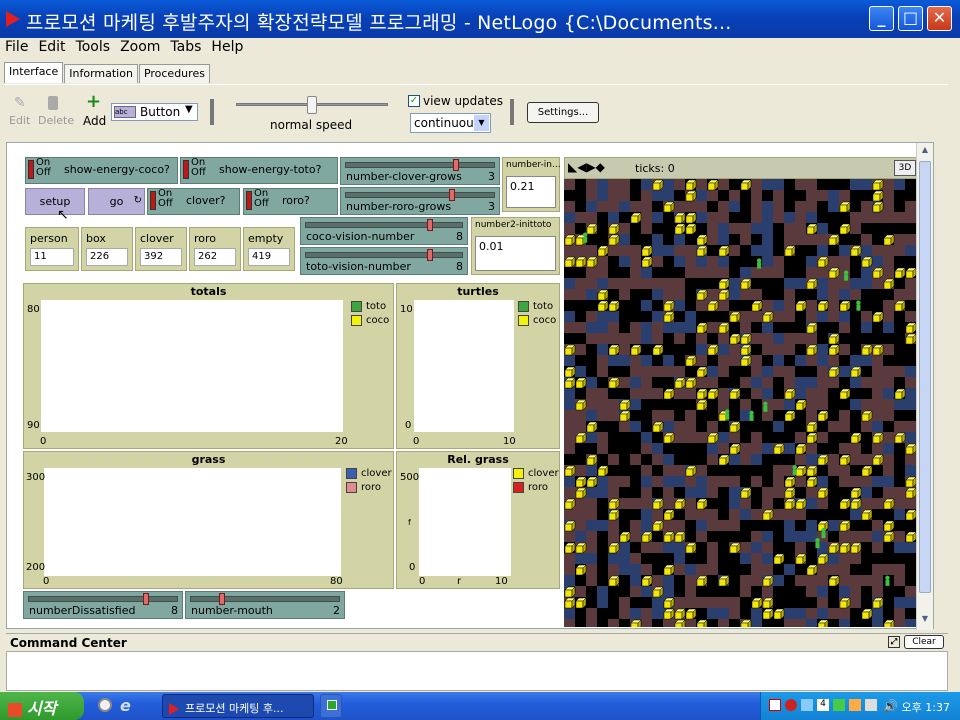  Describe the element at coordinates (125, 112) in the screenshot. I see `button-widget-icon: abc` at that location.